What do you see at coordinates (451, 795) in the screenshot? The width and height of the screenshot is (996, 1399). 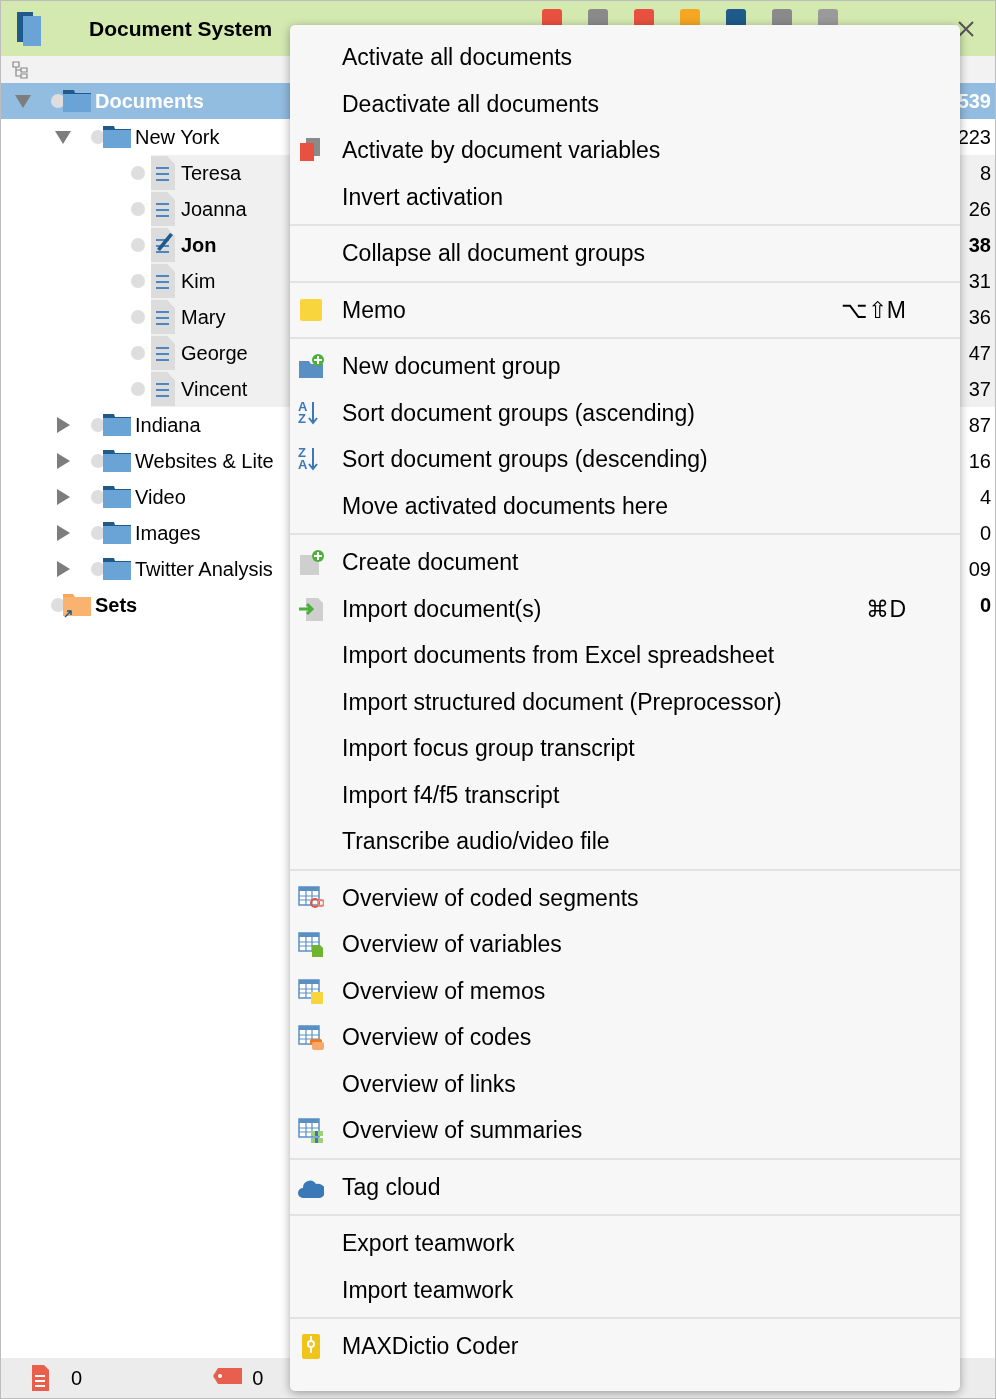 I see `menu-item-label: Import f4/f5 transcript` at bounding box center [451, 795].